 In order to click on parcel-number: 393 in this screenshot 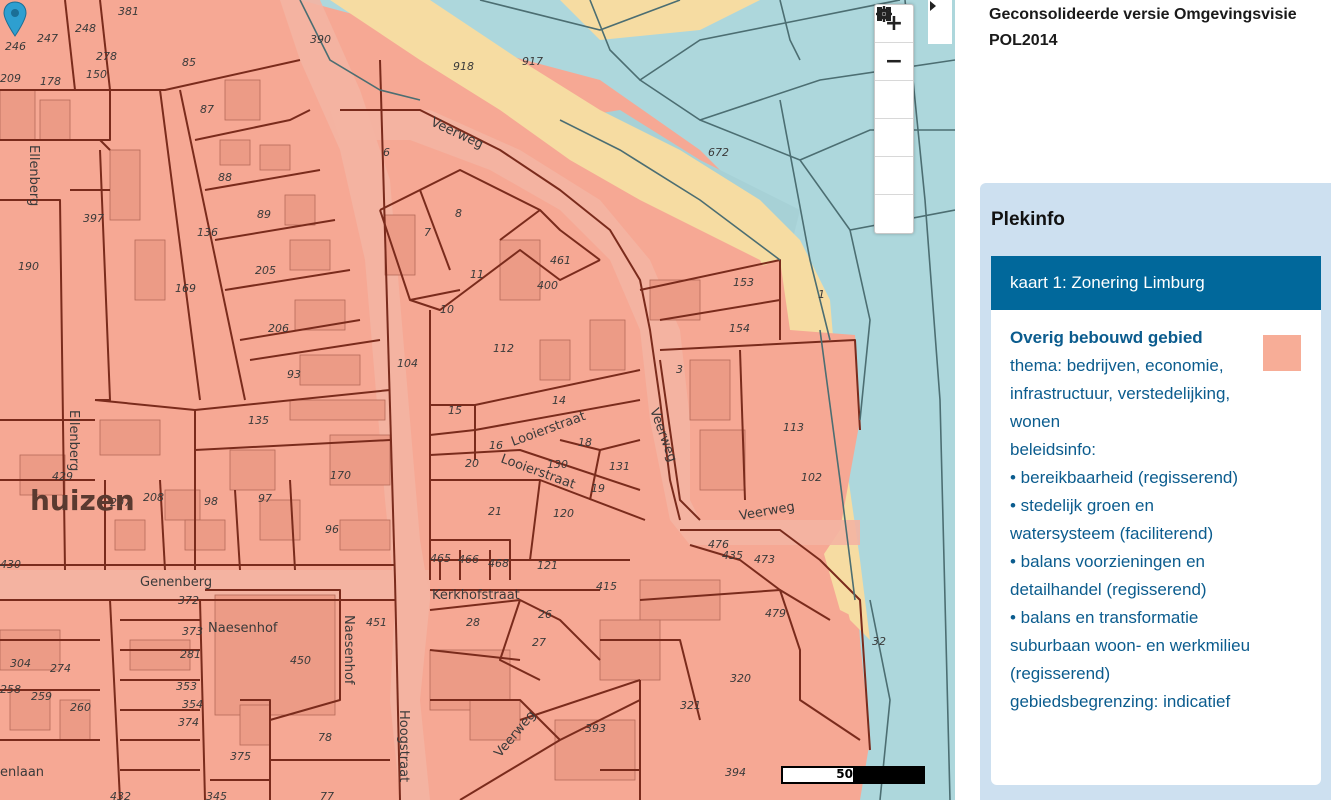, I will do `click(595, 728)`.